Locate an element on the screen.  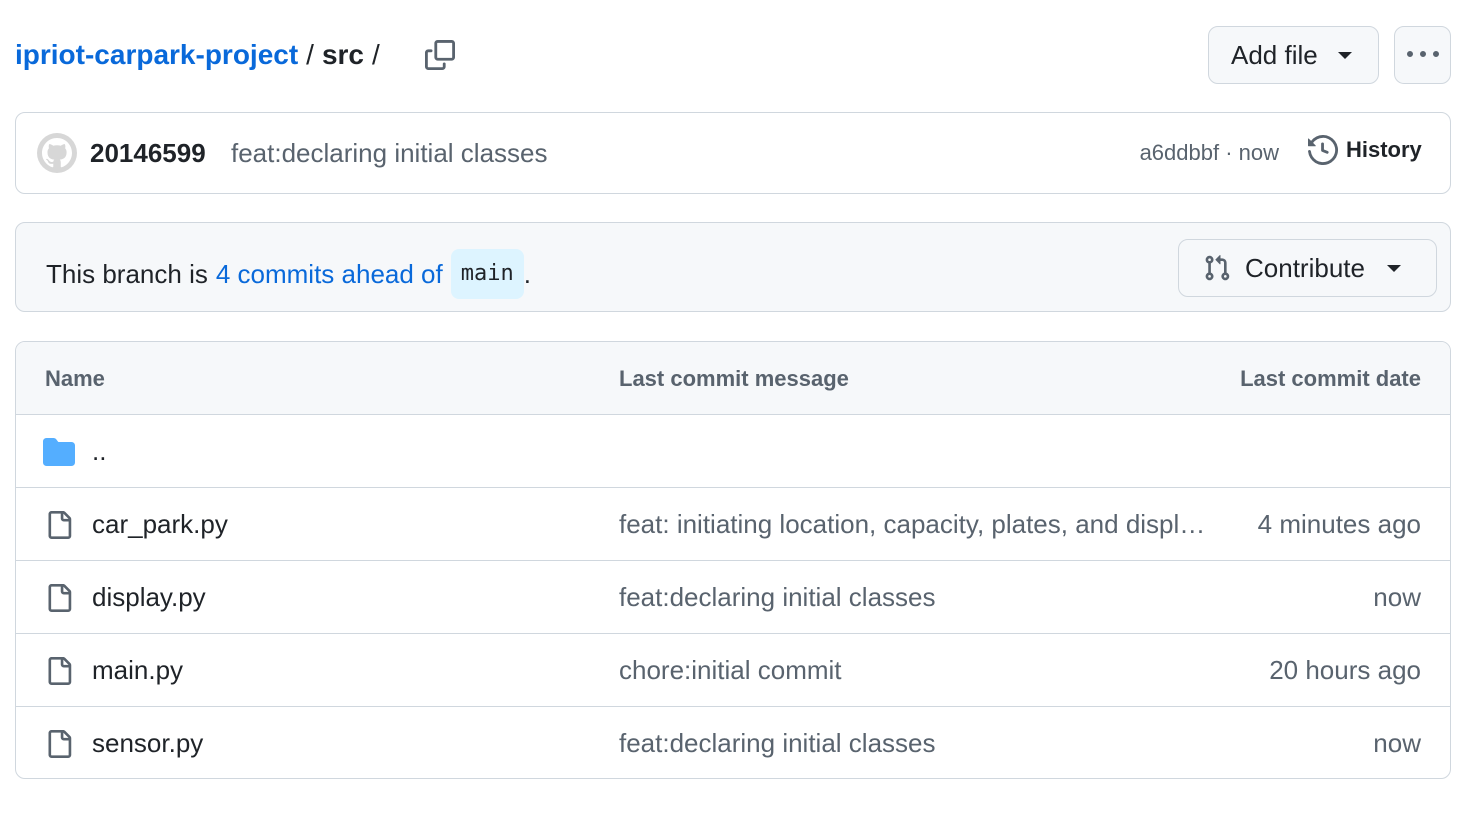
file-commit-date: 20 hours ago is located at coordinates (1345, 670).